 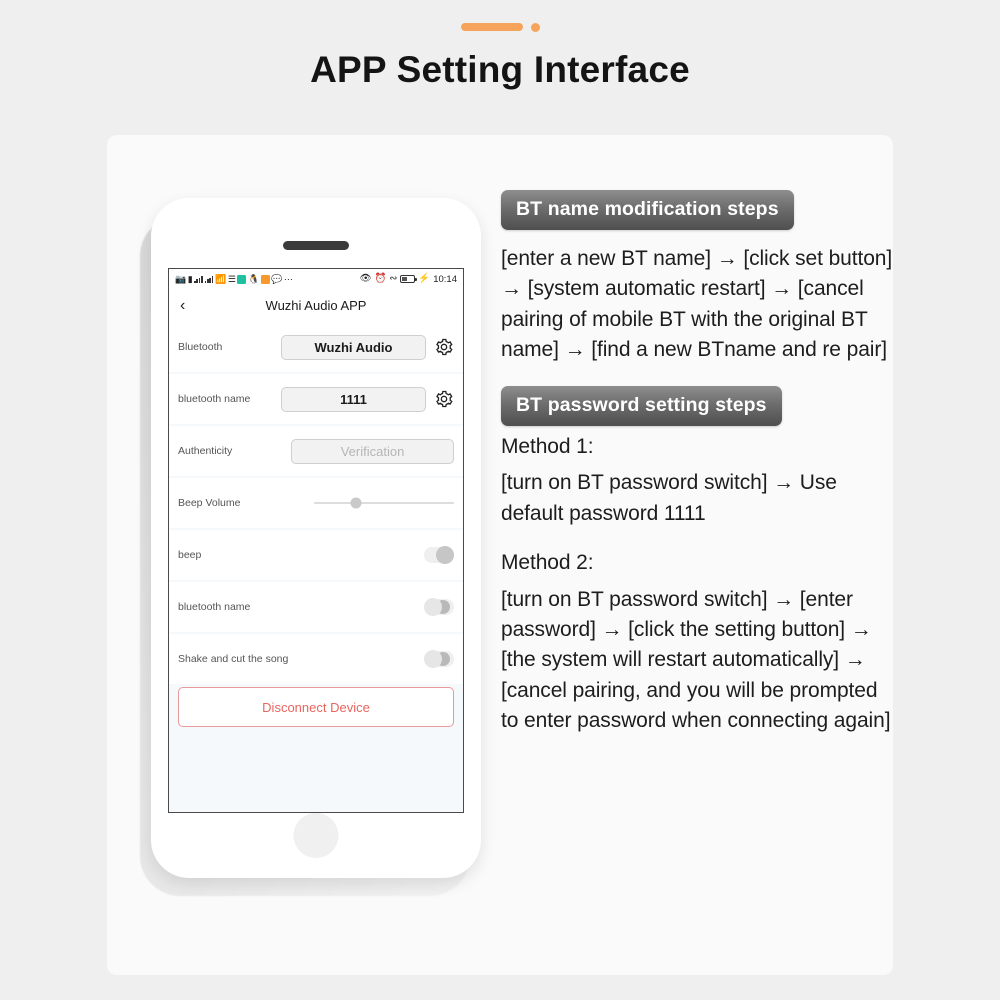 I want to click on row-label: Beep Volume, so click(x=209, y=503).